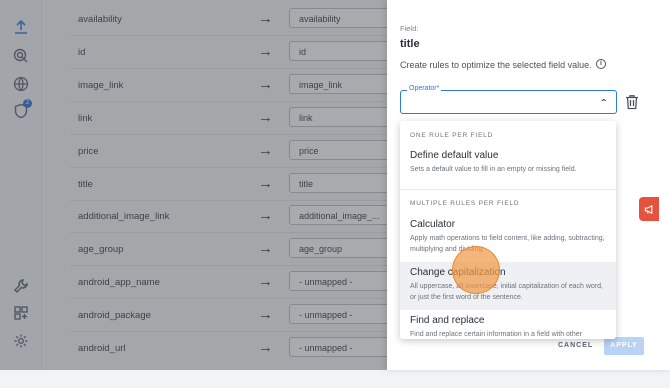 The image size is (670, 388). Describe the element at coordinates (21, 341) in the screenshot. I see `settings-icon` at that location.